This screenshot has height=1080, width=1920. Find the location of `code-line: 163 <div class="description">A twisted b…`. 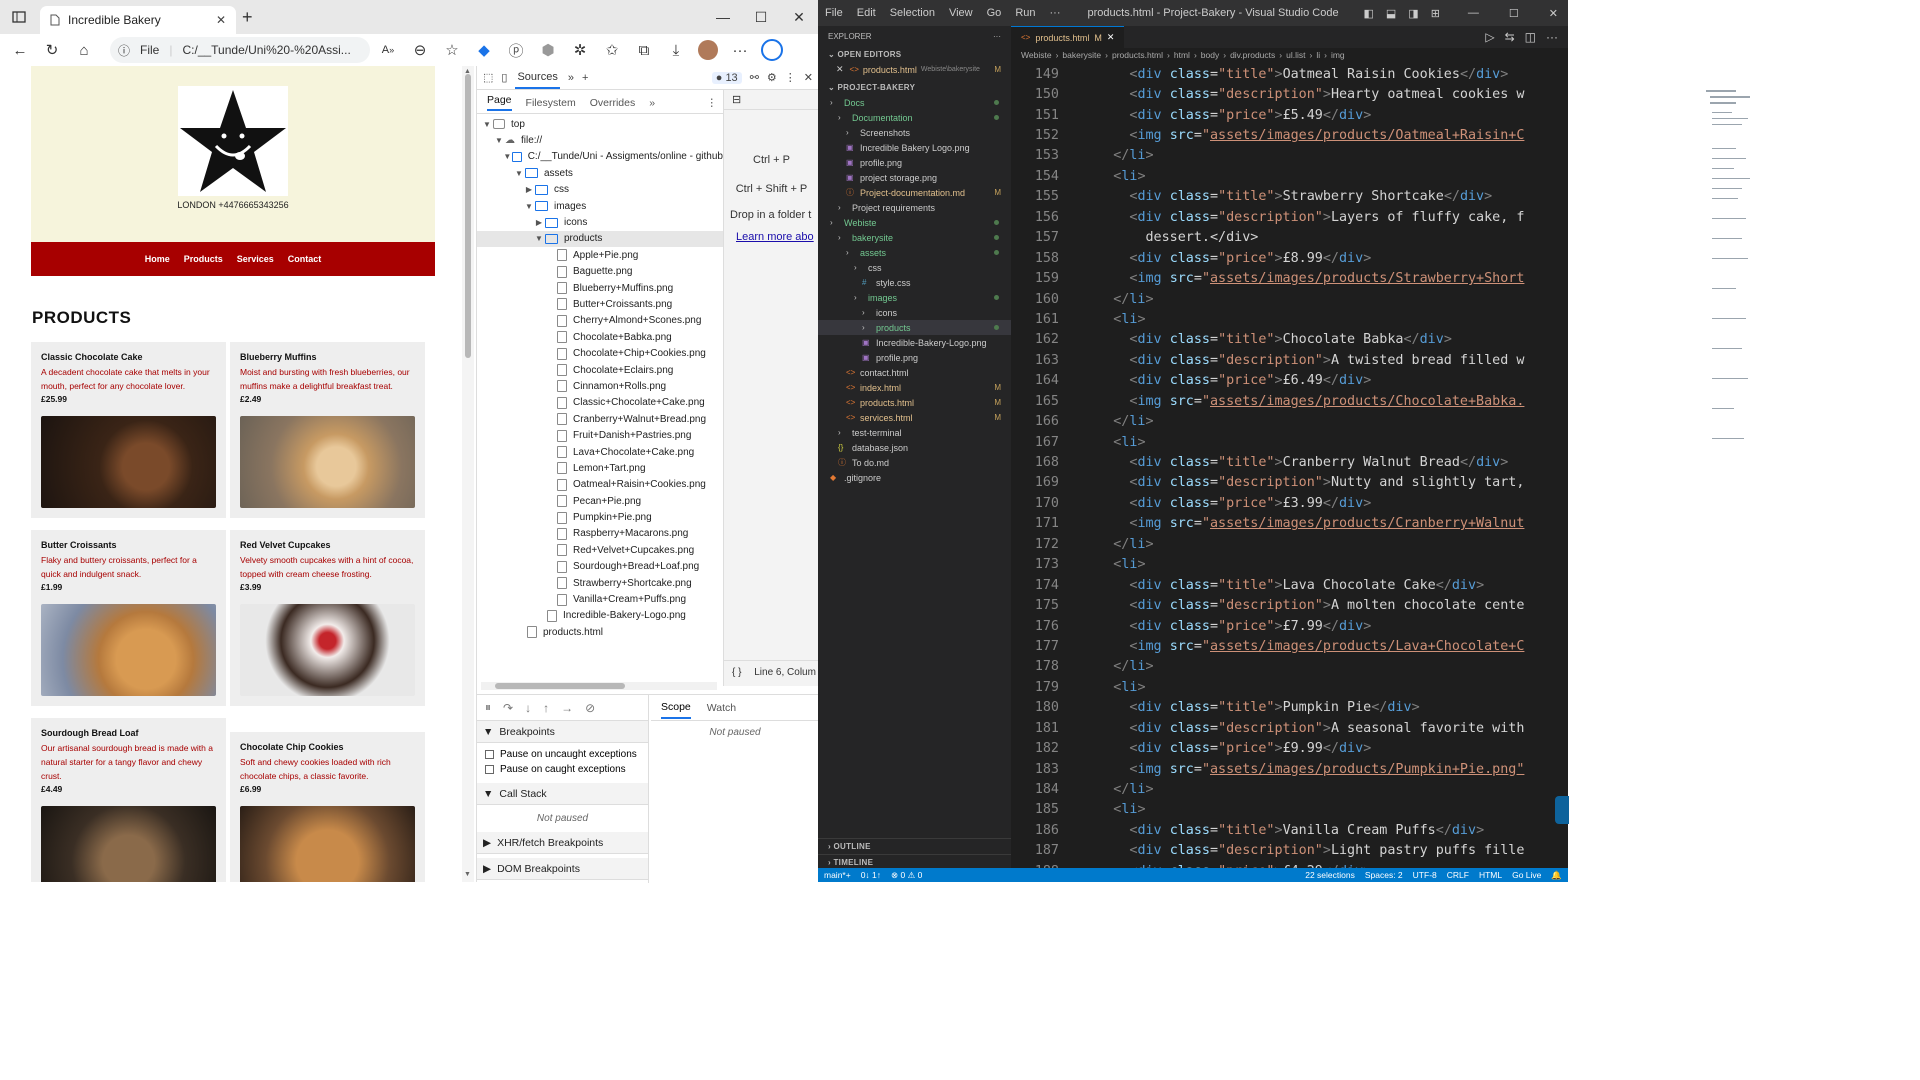

code-line: 163 <div class="description">A twisted b… is located at coordinates (1289, 360).